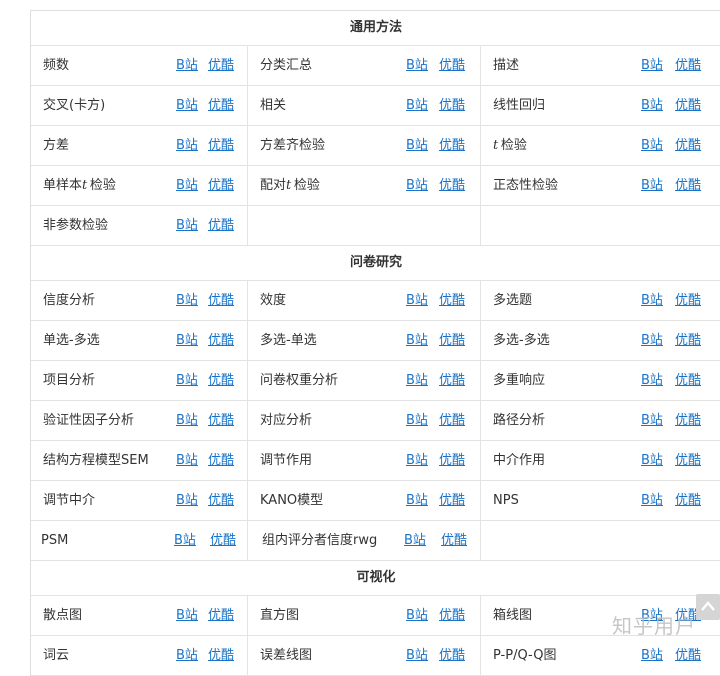 This screenshot has height=676, width=720. Describe the element at coordinates (519, 420) in the screenshot. I see `method-name-text: 路径分析` at that location.